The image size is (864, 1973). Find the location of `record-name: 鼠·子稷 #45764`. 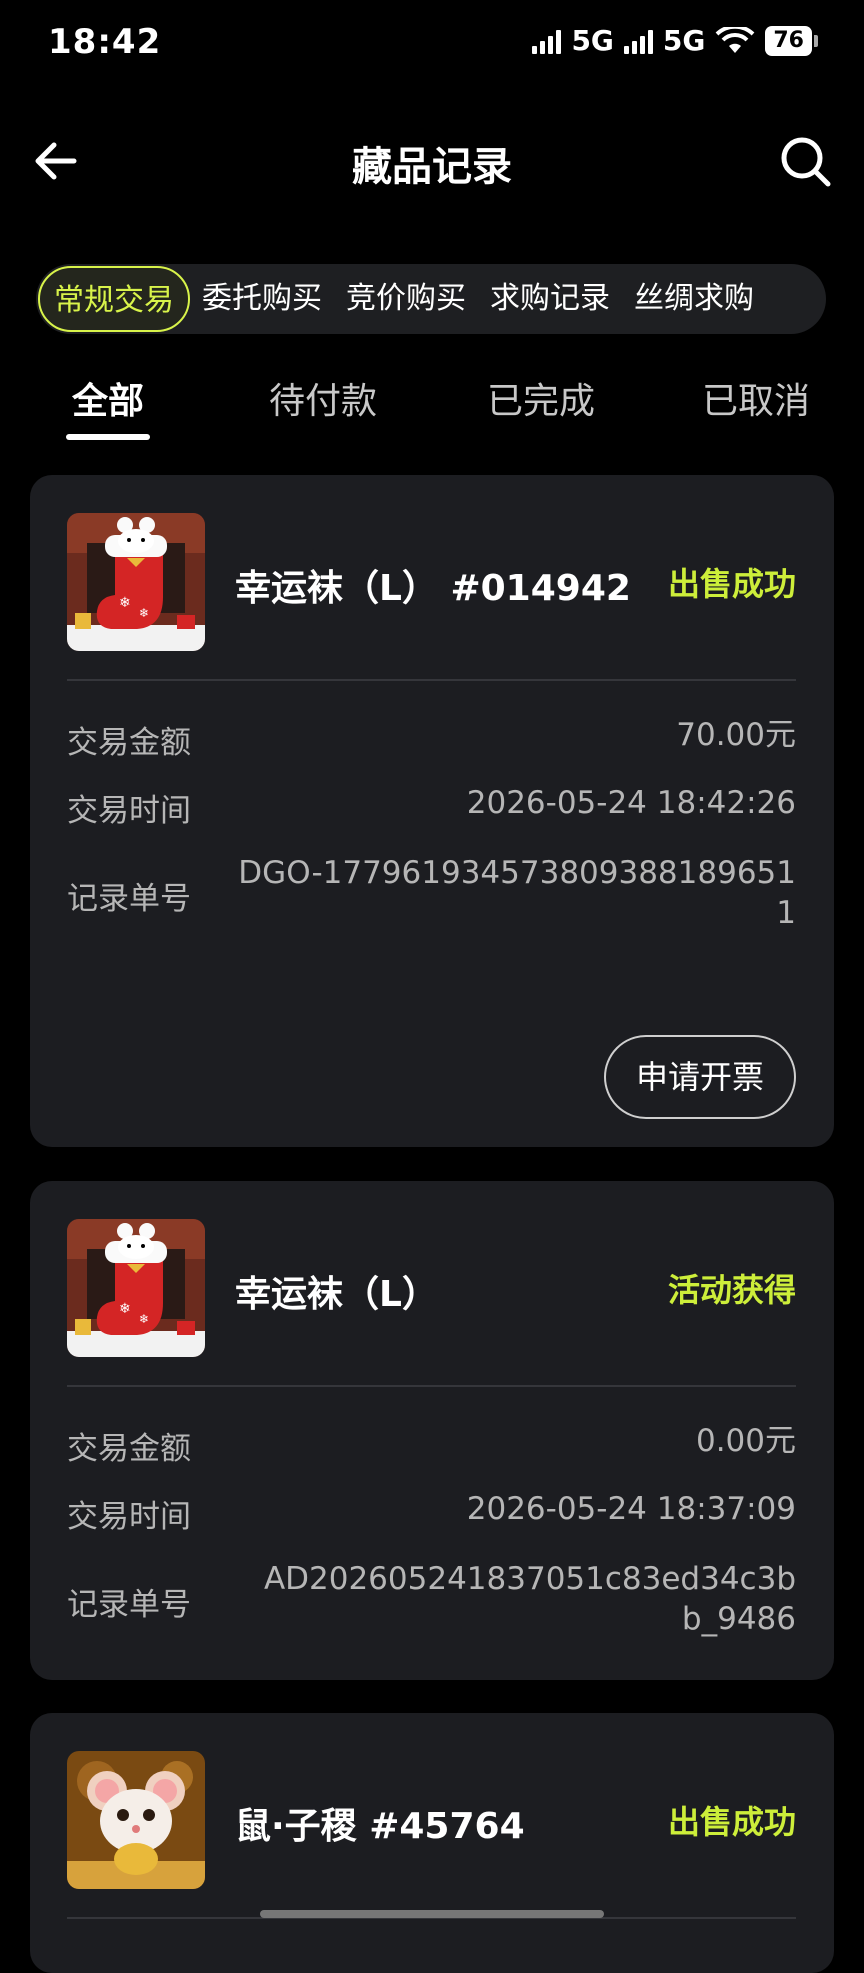

record-name: 鼠·子稷 #45764 is located at coordinates (380, 1826).